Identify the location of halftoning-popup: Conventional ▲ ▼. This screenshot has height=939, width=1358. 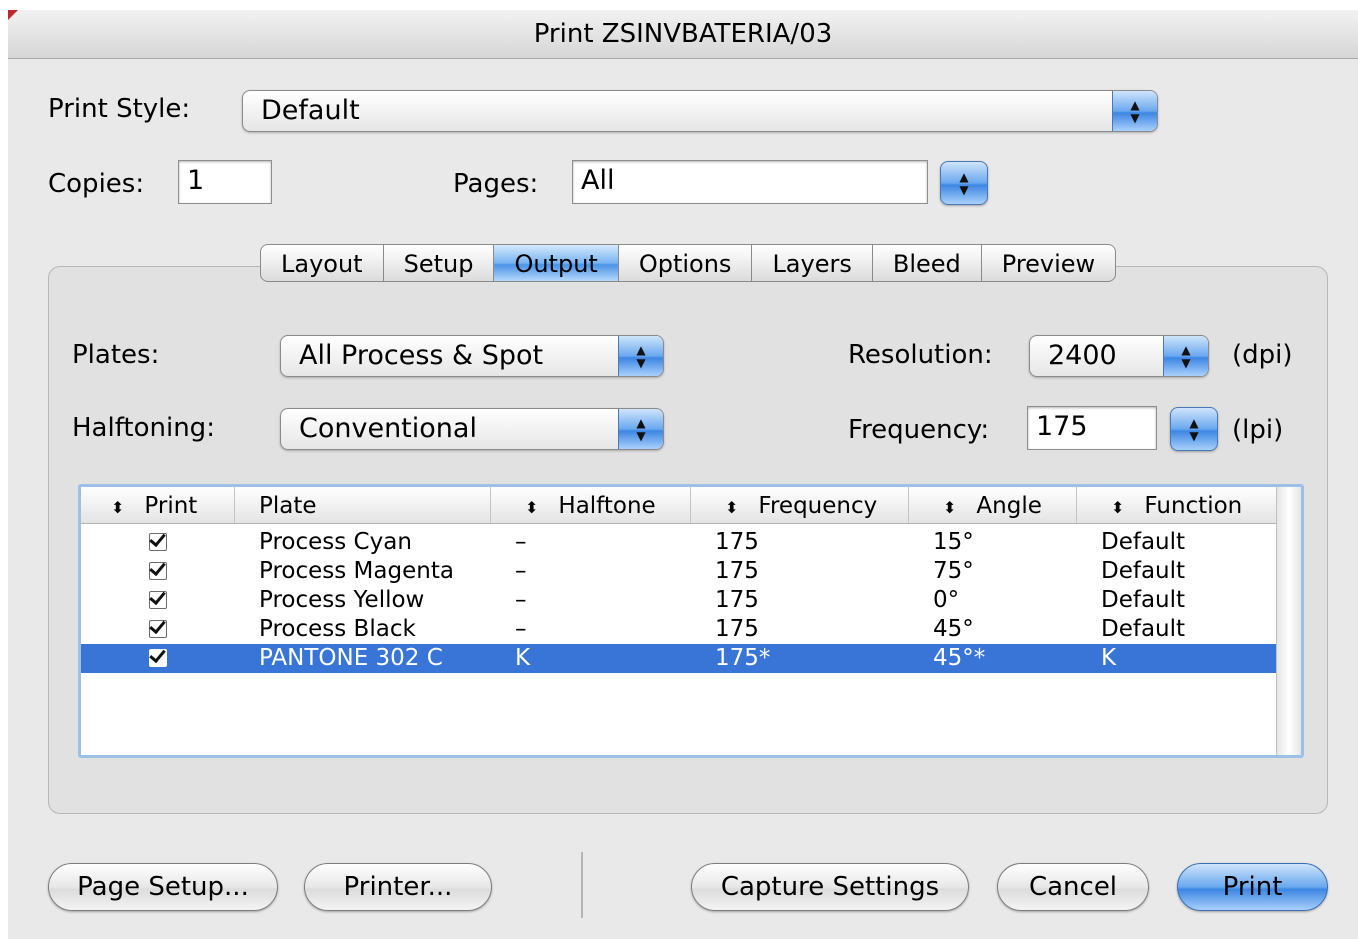
(472, 429).